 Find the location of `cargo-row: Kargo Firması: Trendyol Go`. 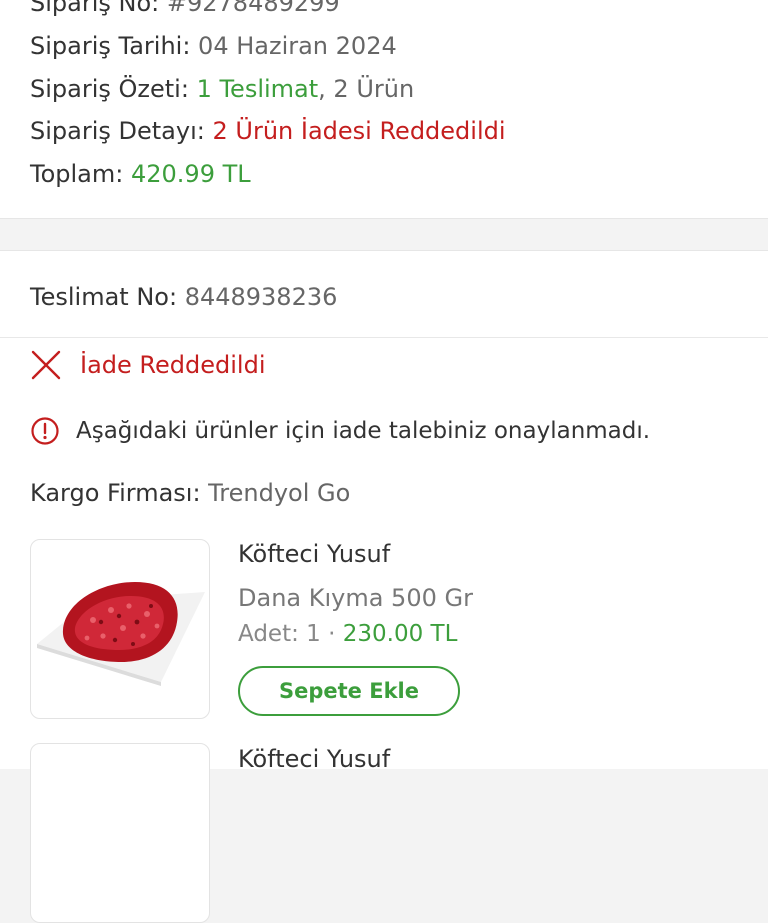

cargo-row: Kargo Firması: Trendyol Go is located at coordinates (190, 493).